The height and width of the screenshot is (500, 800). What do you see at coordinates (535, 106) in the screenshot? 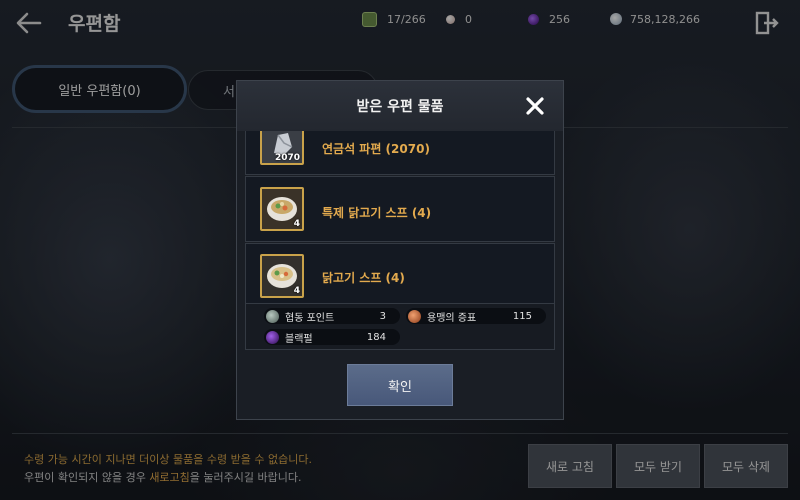
I see `close-icon` at bounding box center [535, 106].